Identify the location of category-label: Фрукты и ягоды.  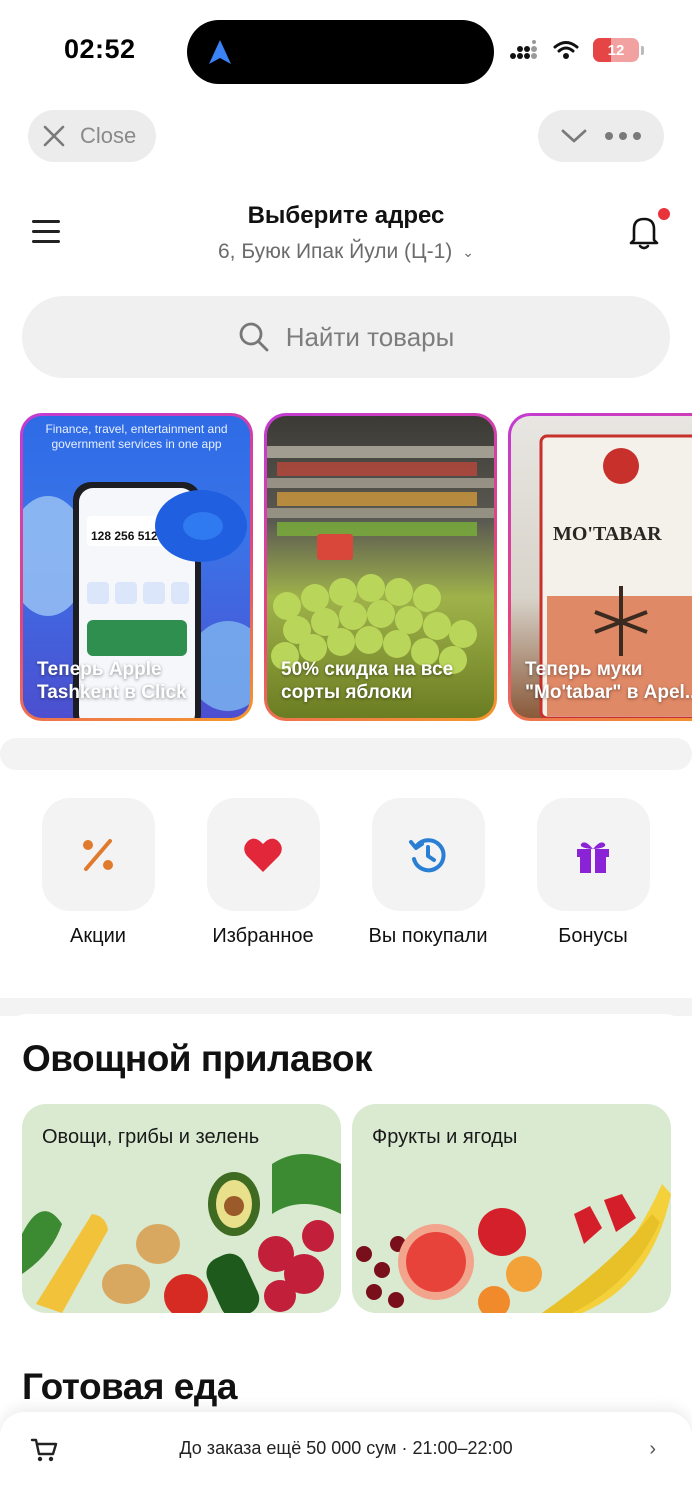
(445, 1137).